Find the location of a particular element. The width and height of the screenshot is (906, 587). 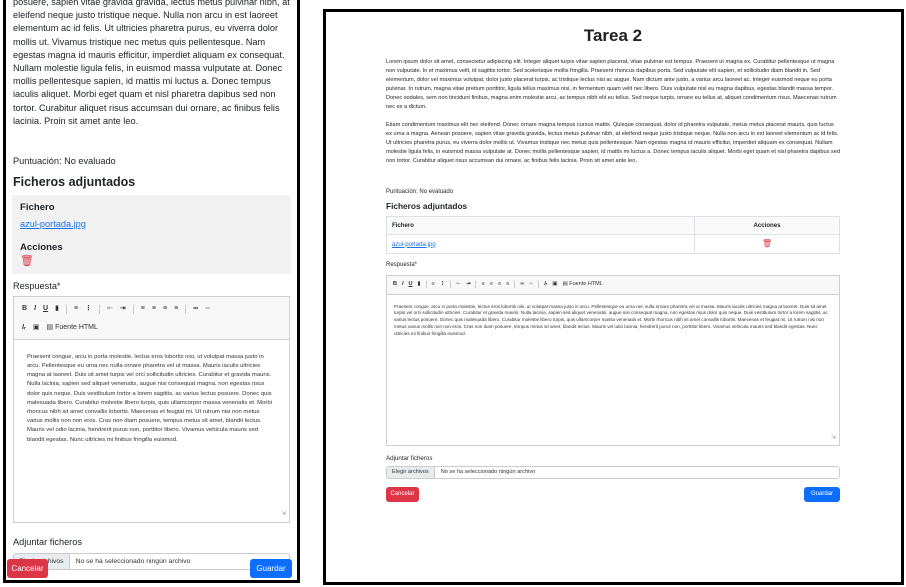

attachment-card: Fichero azul-portada.jpg Acciones 🗑 is located at coordinates (151, 235).